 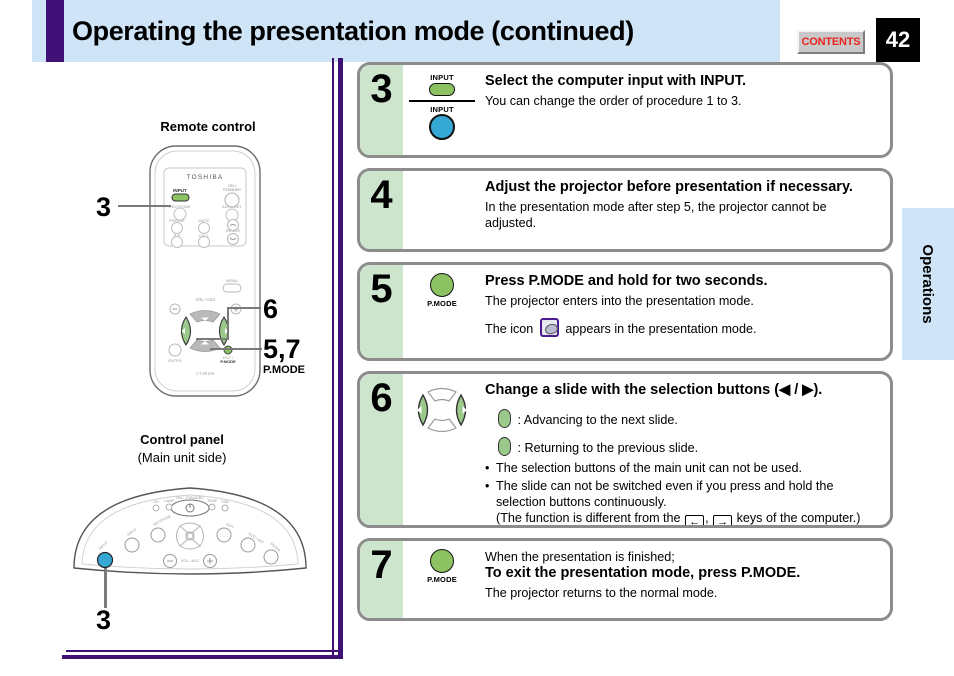 I want to click on svg-text: P.MODE, so click(x=228, y=361).